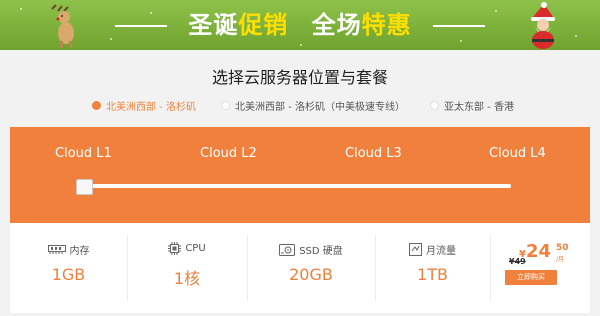  Describe the element at coordinates (187, 278) in the screenshot. I see `spec-cpu-value: 1核` at that location.